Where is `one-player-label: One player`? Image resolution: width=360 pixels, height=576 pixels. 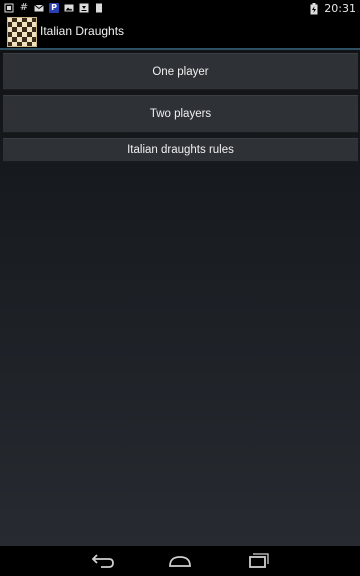 one-player-label: One player is located at coordinates (180, 71).